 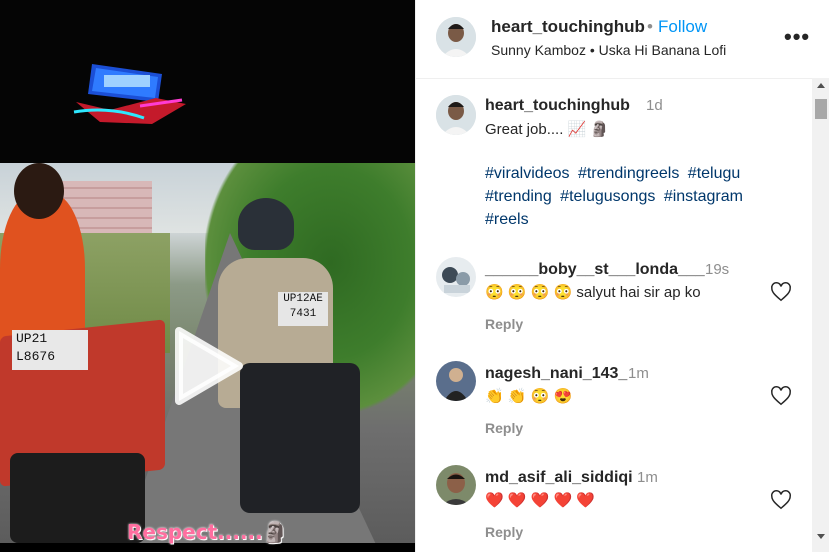 I want to click on rider-head, so click(x=39, y=191).